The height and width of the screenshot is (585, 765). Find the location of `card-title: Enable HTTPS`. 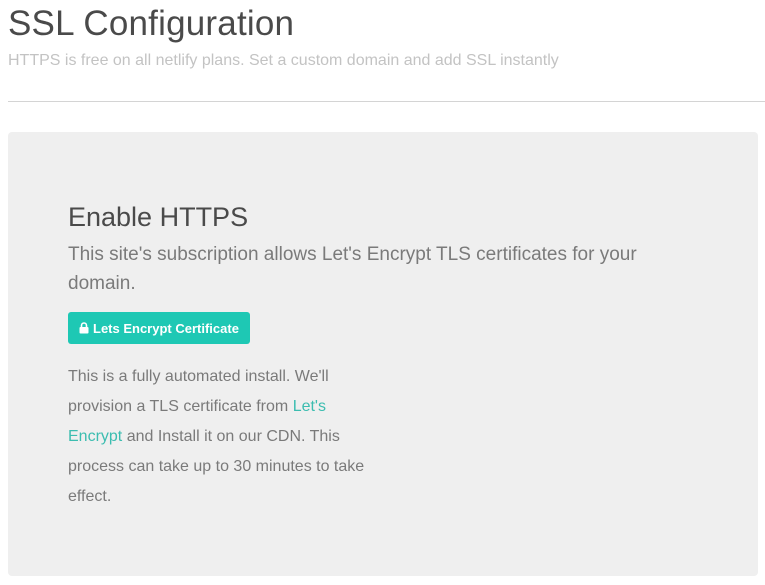

card-title: Enable HTTPS is located at coordinates (158, 217).